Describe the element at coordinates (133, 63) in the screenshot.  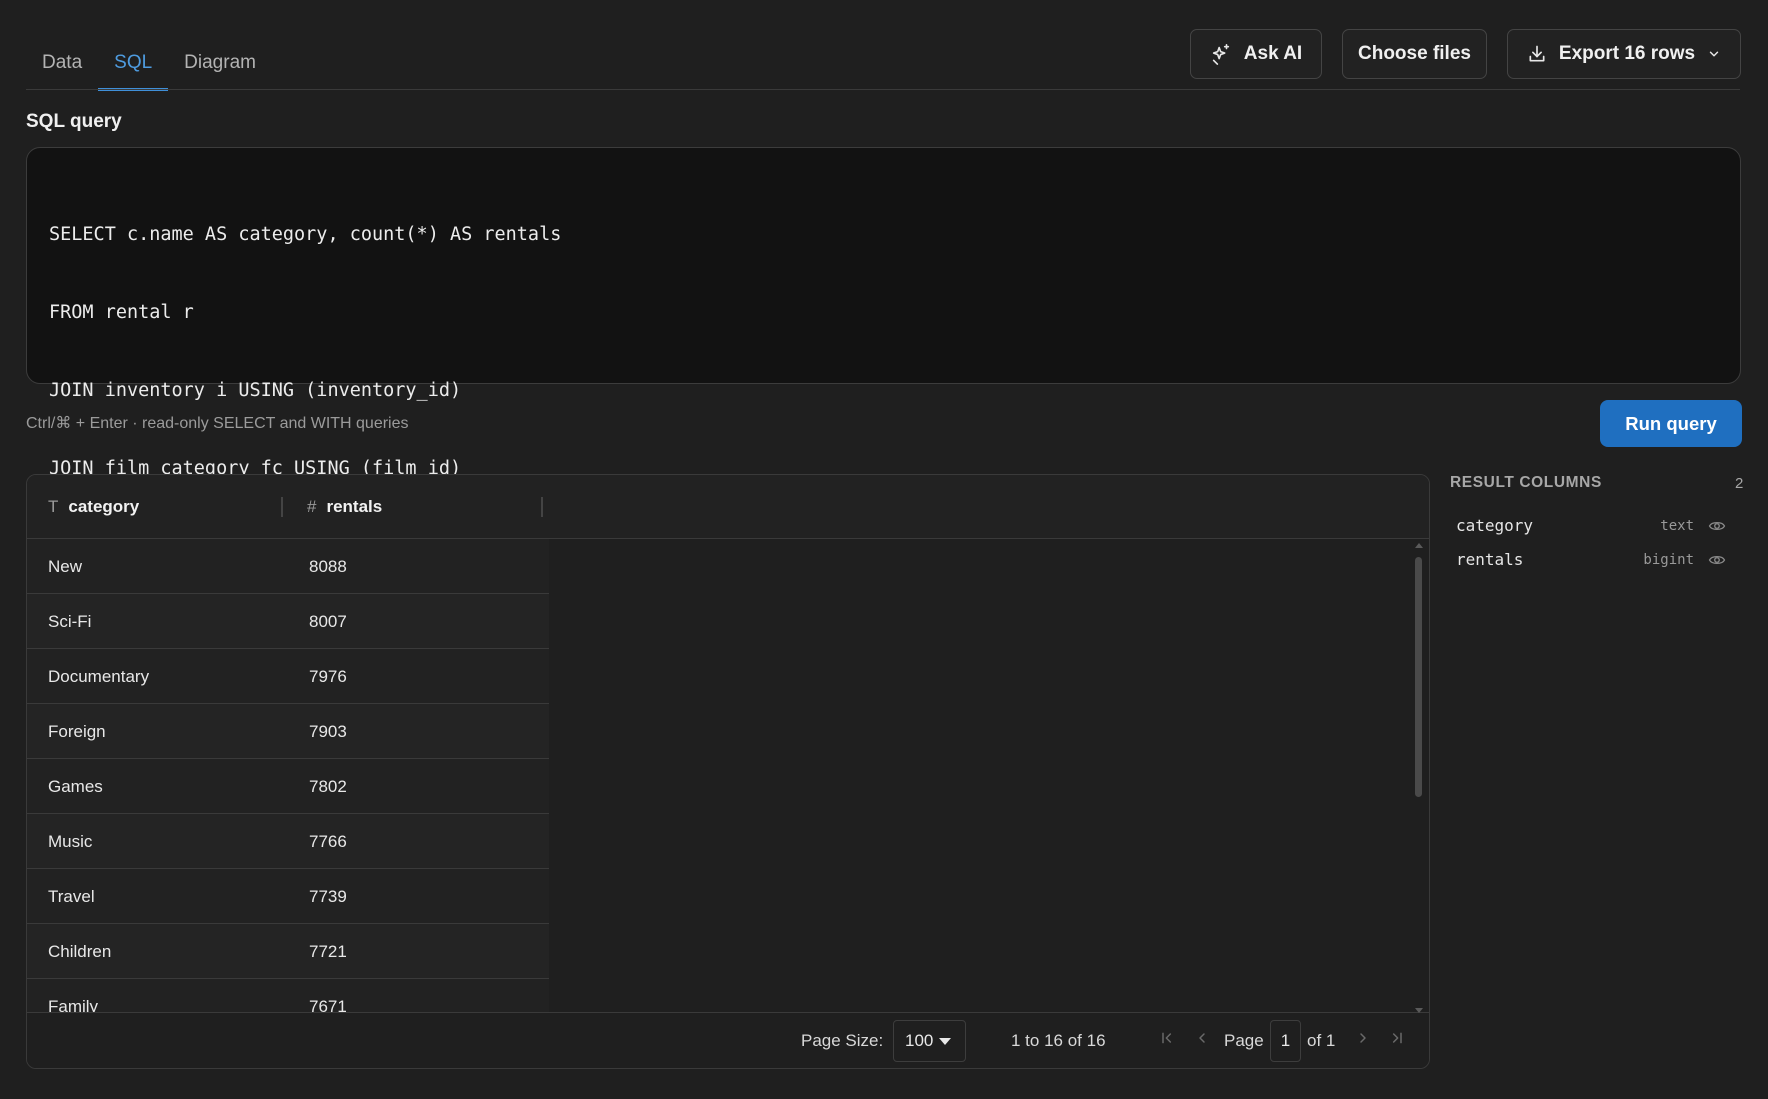
I see `tab-sql: SQL` at that location.